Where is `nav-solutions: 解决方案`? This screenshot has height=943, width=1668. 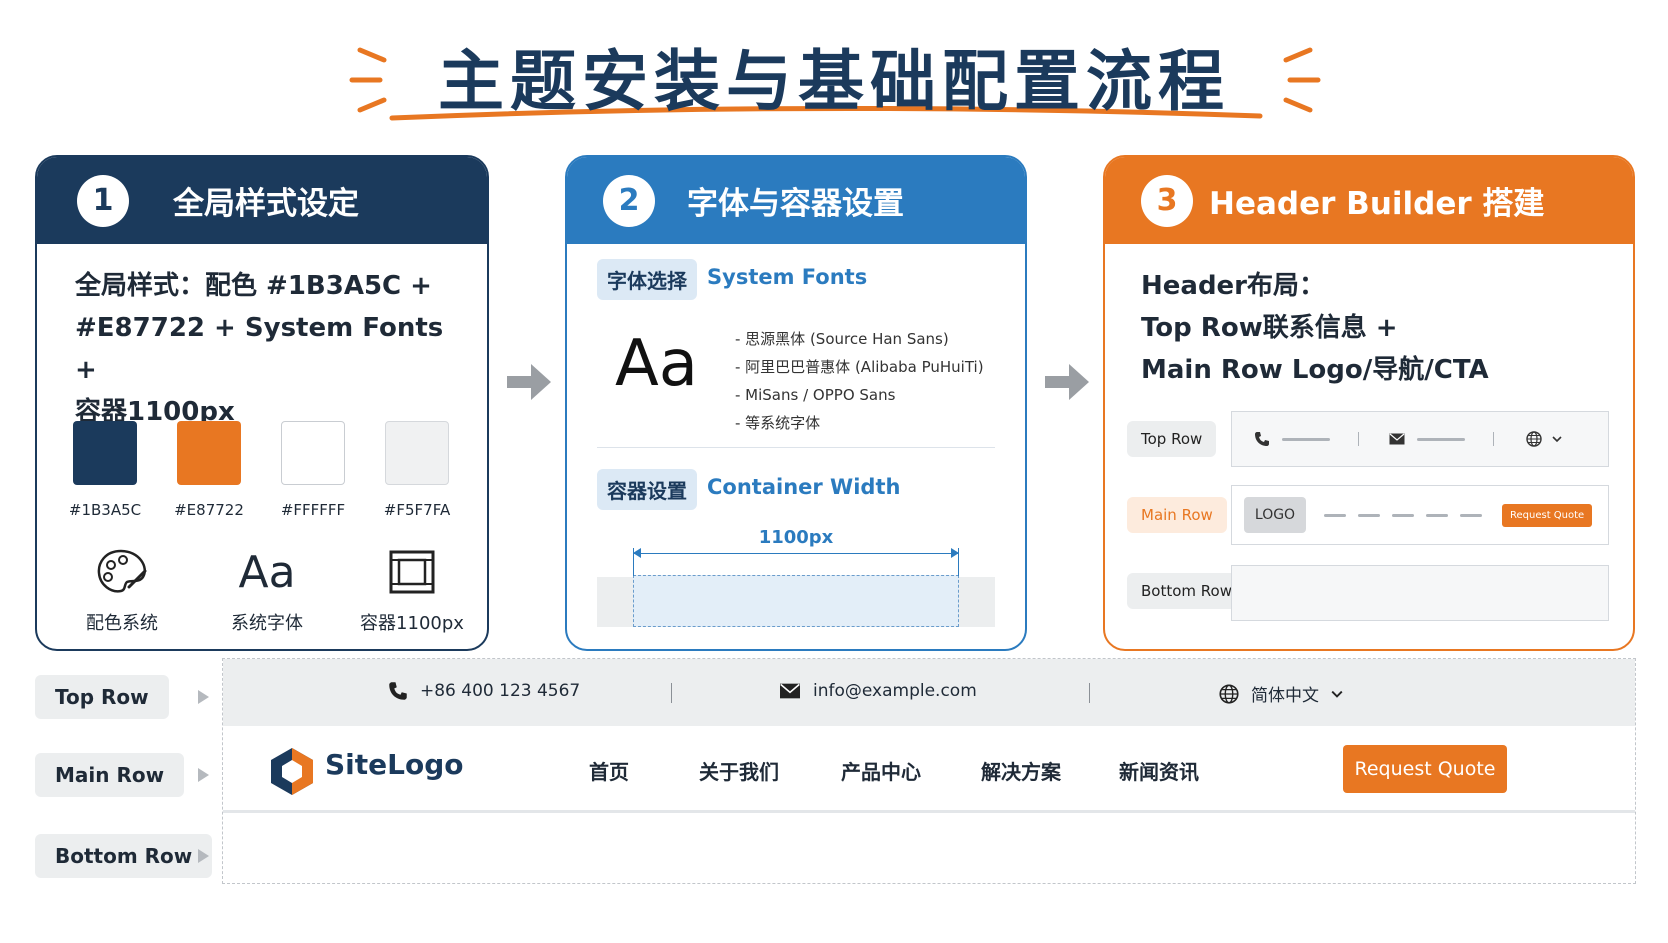 nav-solutions: 解决方案 is located at coordinates (1021, 770).